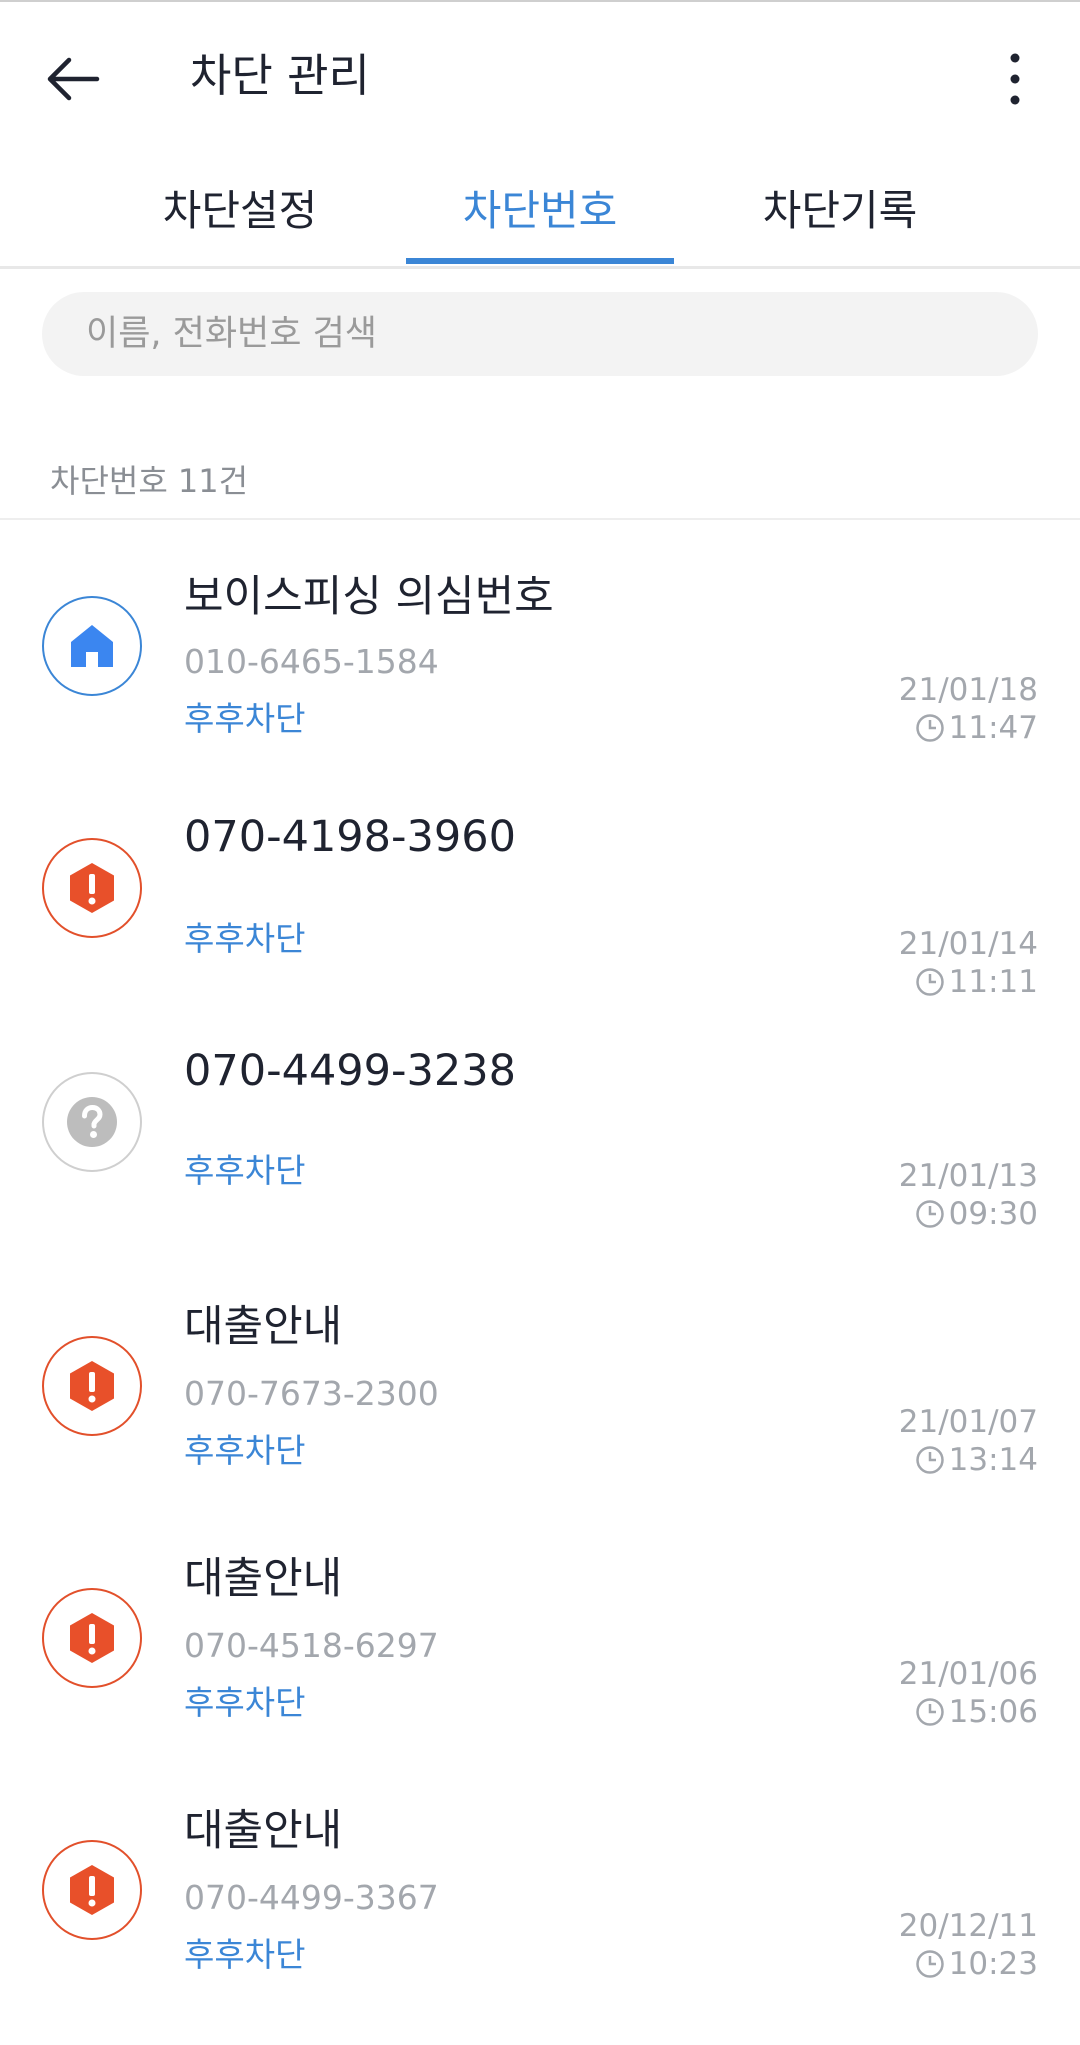 Image resolution: width=1080 pixels, height=2045 pixels. What do you see at coordinates (540, 1891) in the screenshot?
I see `list-item: 대출안내 070-4499-3367 후후차단 20/12/11 10:23` at bounding box center [540, 1891].